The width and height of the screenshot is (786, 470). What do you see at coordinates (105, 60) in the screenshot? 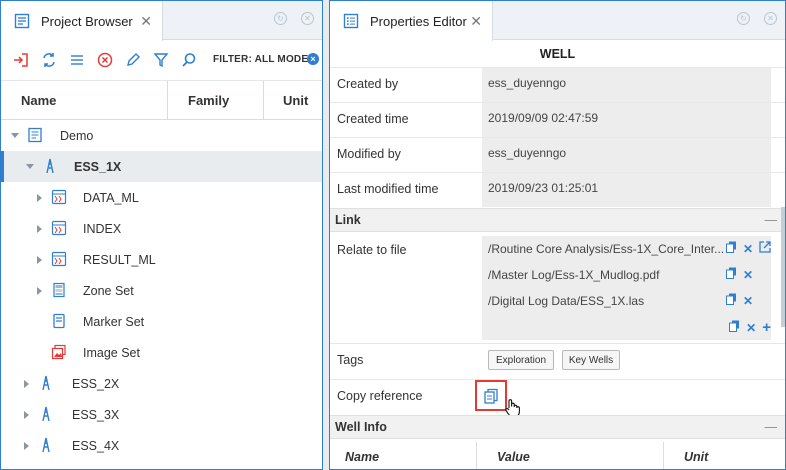
I see `delete-icon` at bounding box center [105, 60].